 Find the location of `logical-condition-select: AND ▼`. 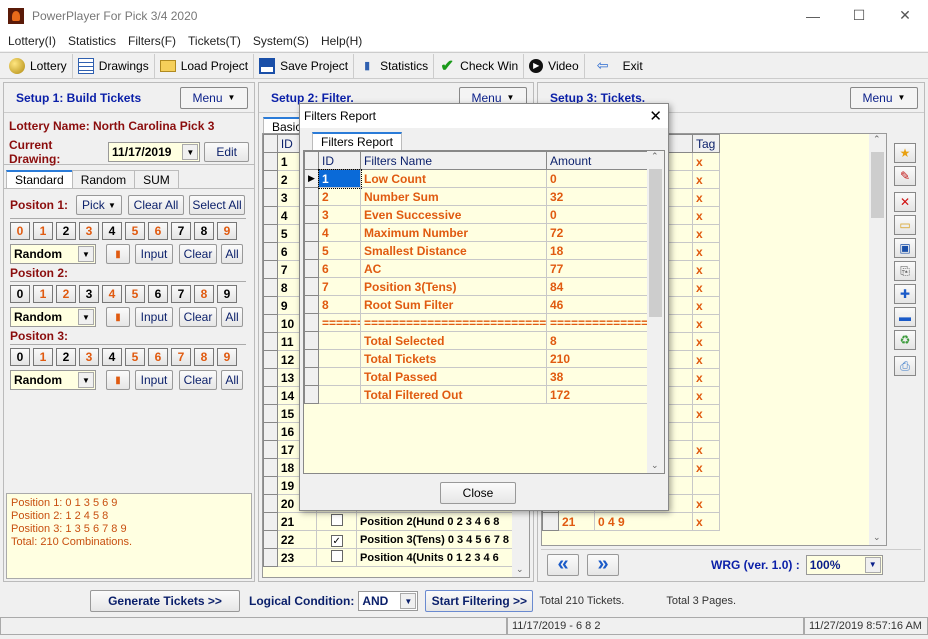

logical-condition-select: AND ▼ is located at coordinates (388, 601).